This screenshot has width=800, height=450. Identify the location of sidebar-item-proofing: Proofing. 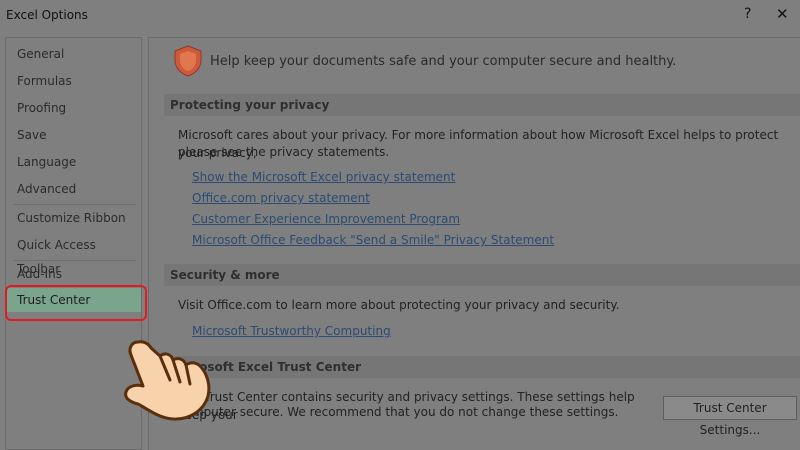
(73, 108).